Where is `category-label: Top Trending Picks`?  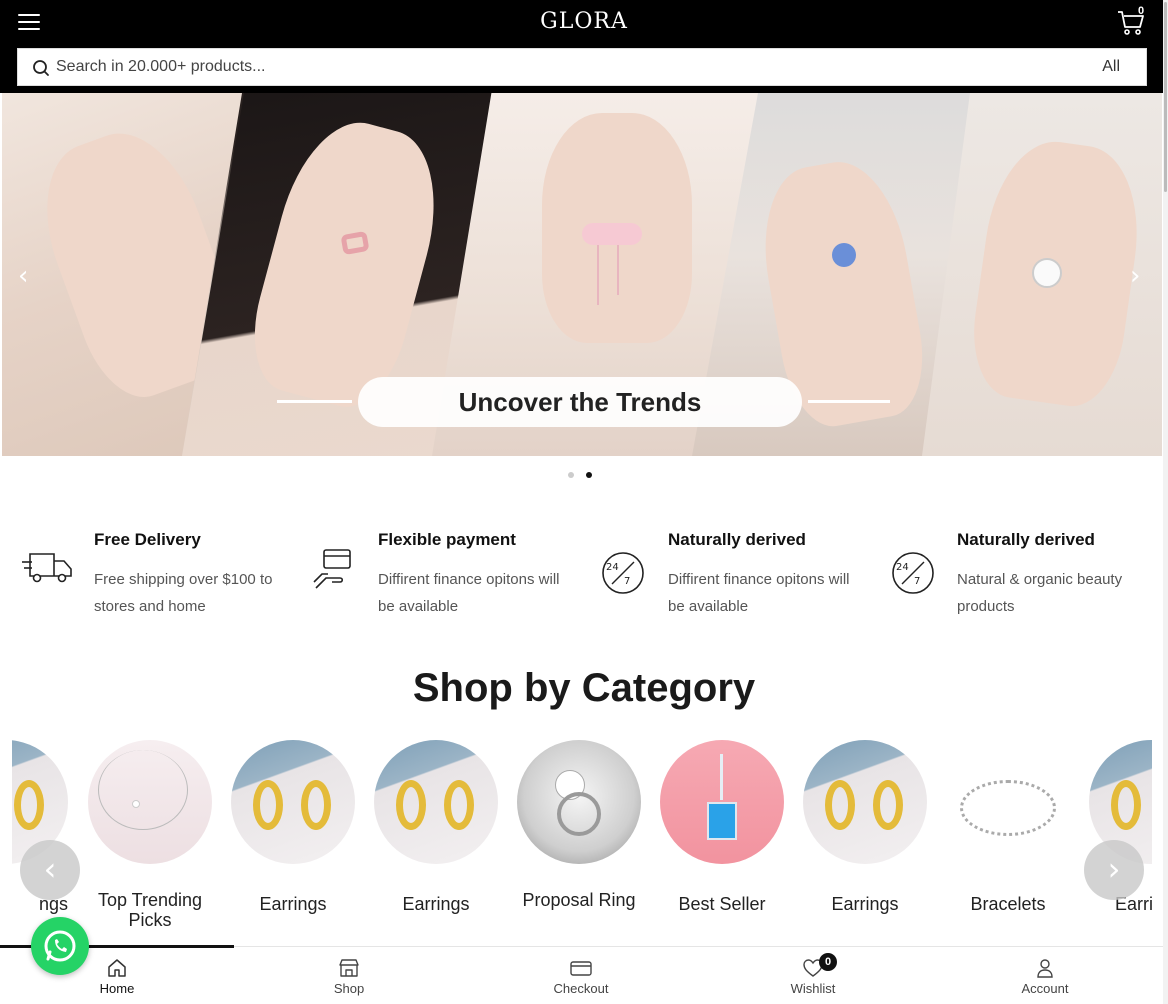 category-label: Top Trending Picks is located at coordinates (150, 910).